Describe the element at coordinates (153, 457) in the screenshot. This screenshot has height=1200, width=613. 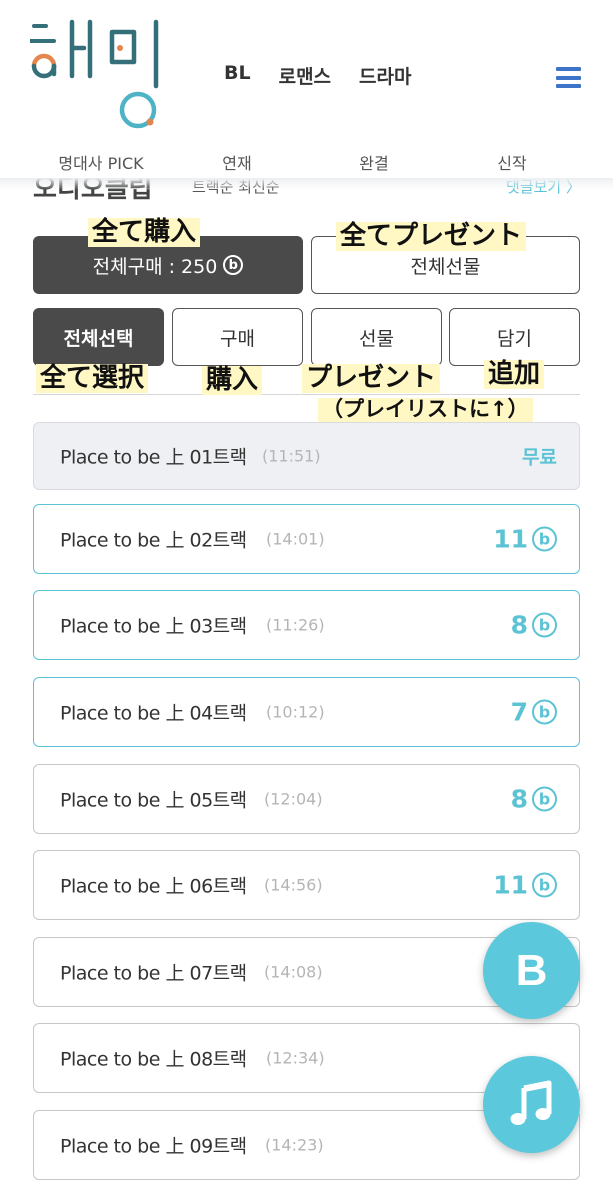
I see `track-name: Place to be 上 01트랙` at that location.